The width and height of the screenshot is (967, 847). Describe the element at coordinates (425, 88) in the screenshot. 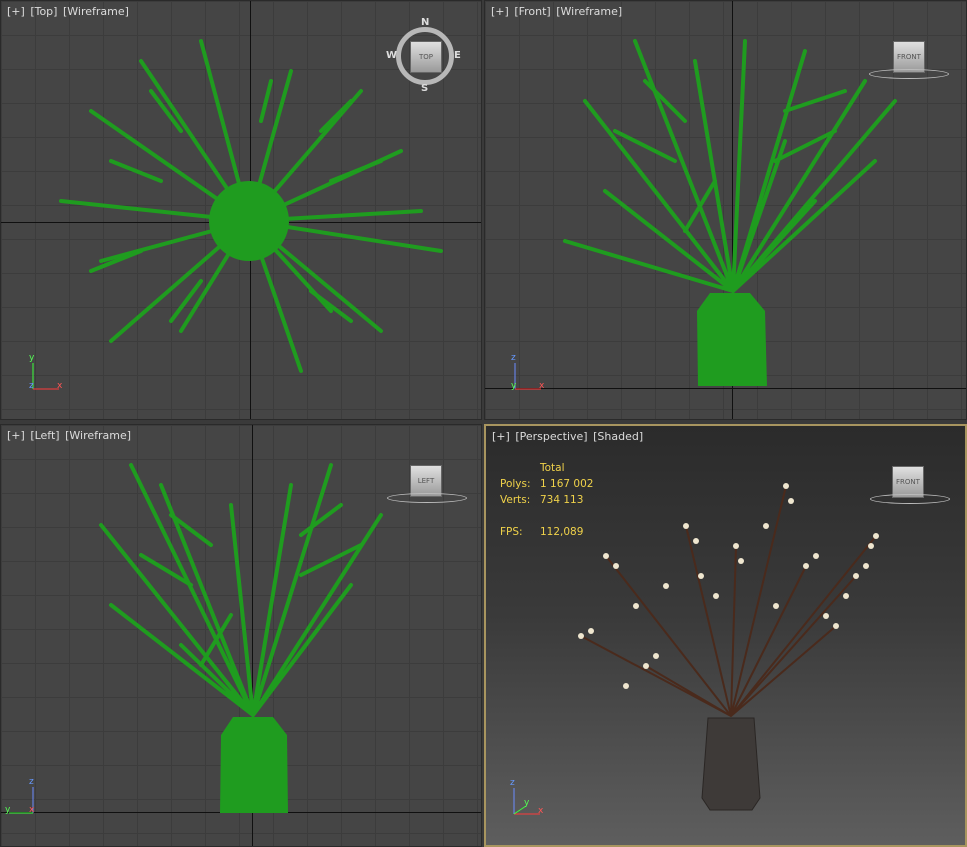

I see `compass-south: S` at that location.